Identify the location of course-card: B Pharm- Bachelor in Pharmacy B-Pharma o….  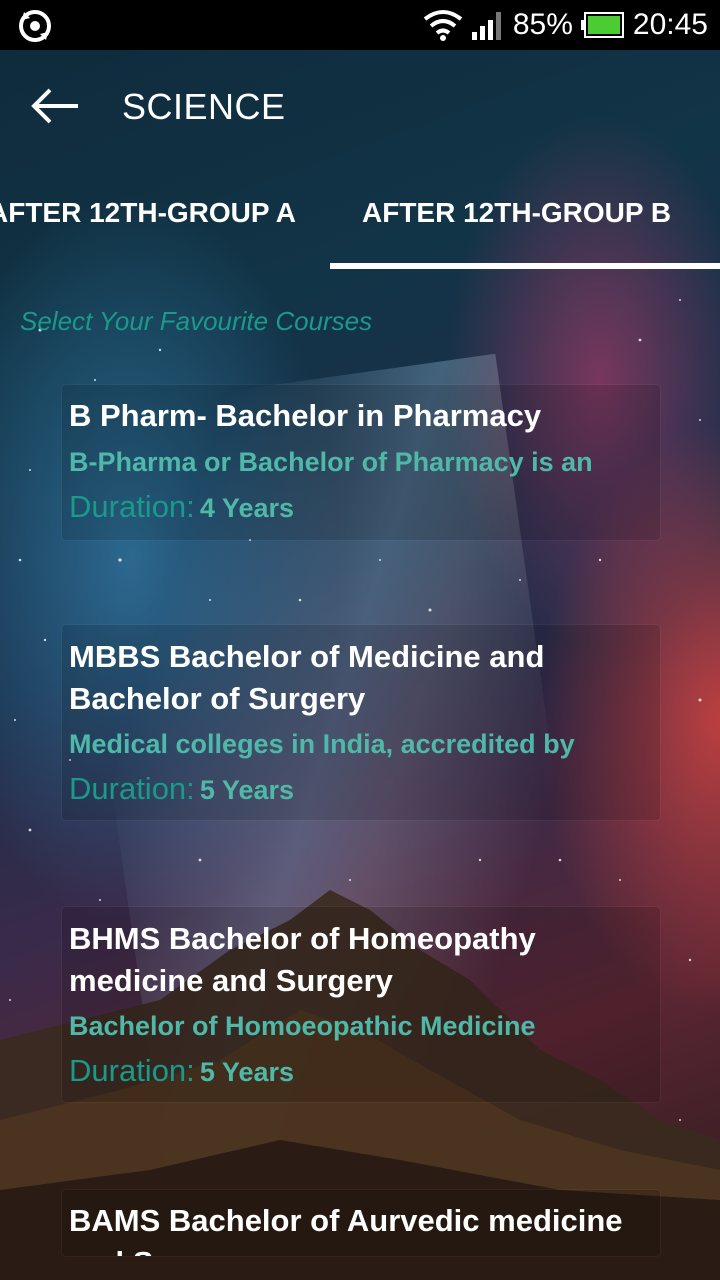
(361, 462).